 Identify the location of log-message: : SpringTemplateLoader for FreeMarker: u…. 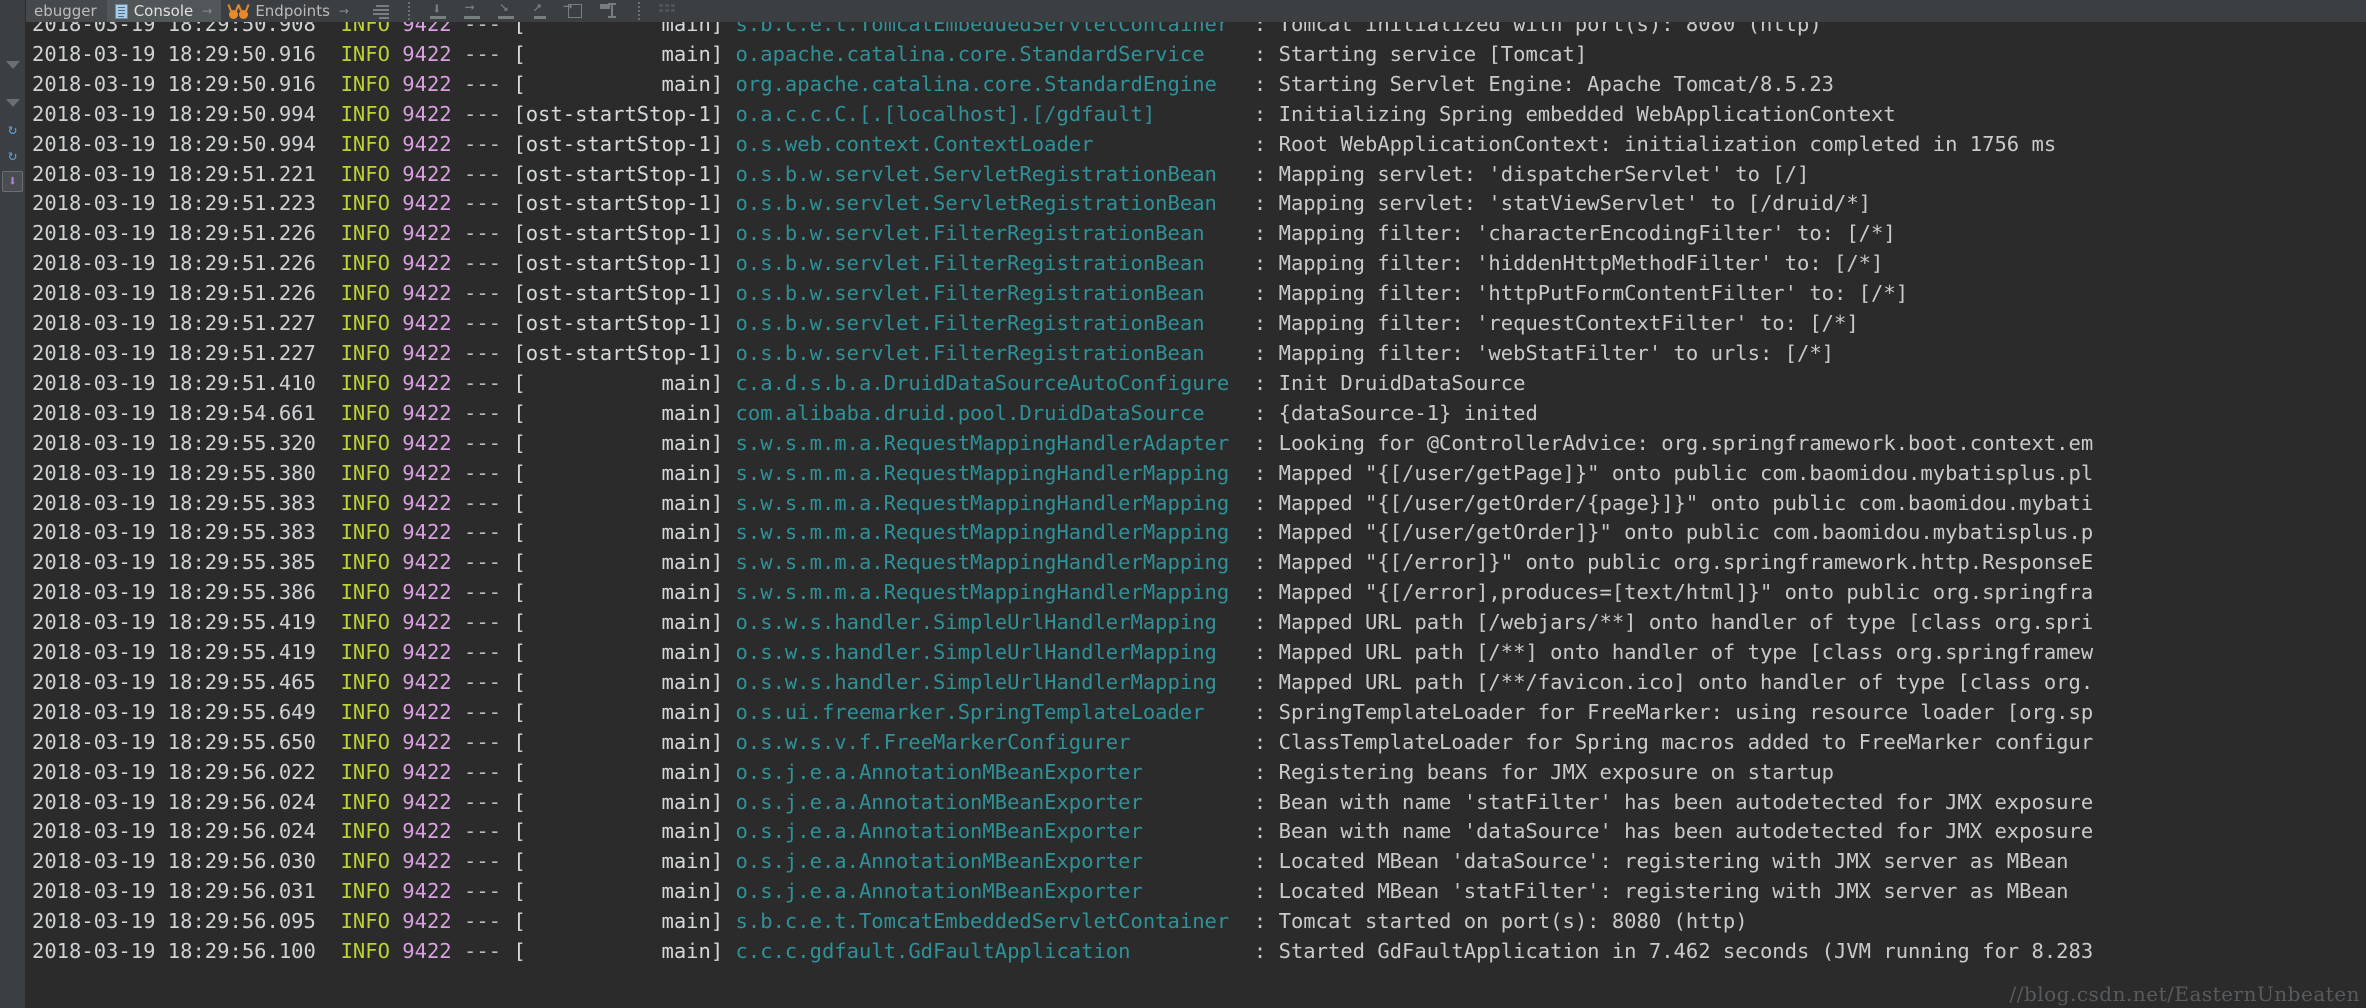
(1673, 711).